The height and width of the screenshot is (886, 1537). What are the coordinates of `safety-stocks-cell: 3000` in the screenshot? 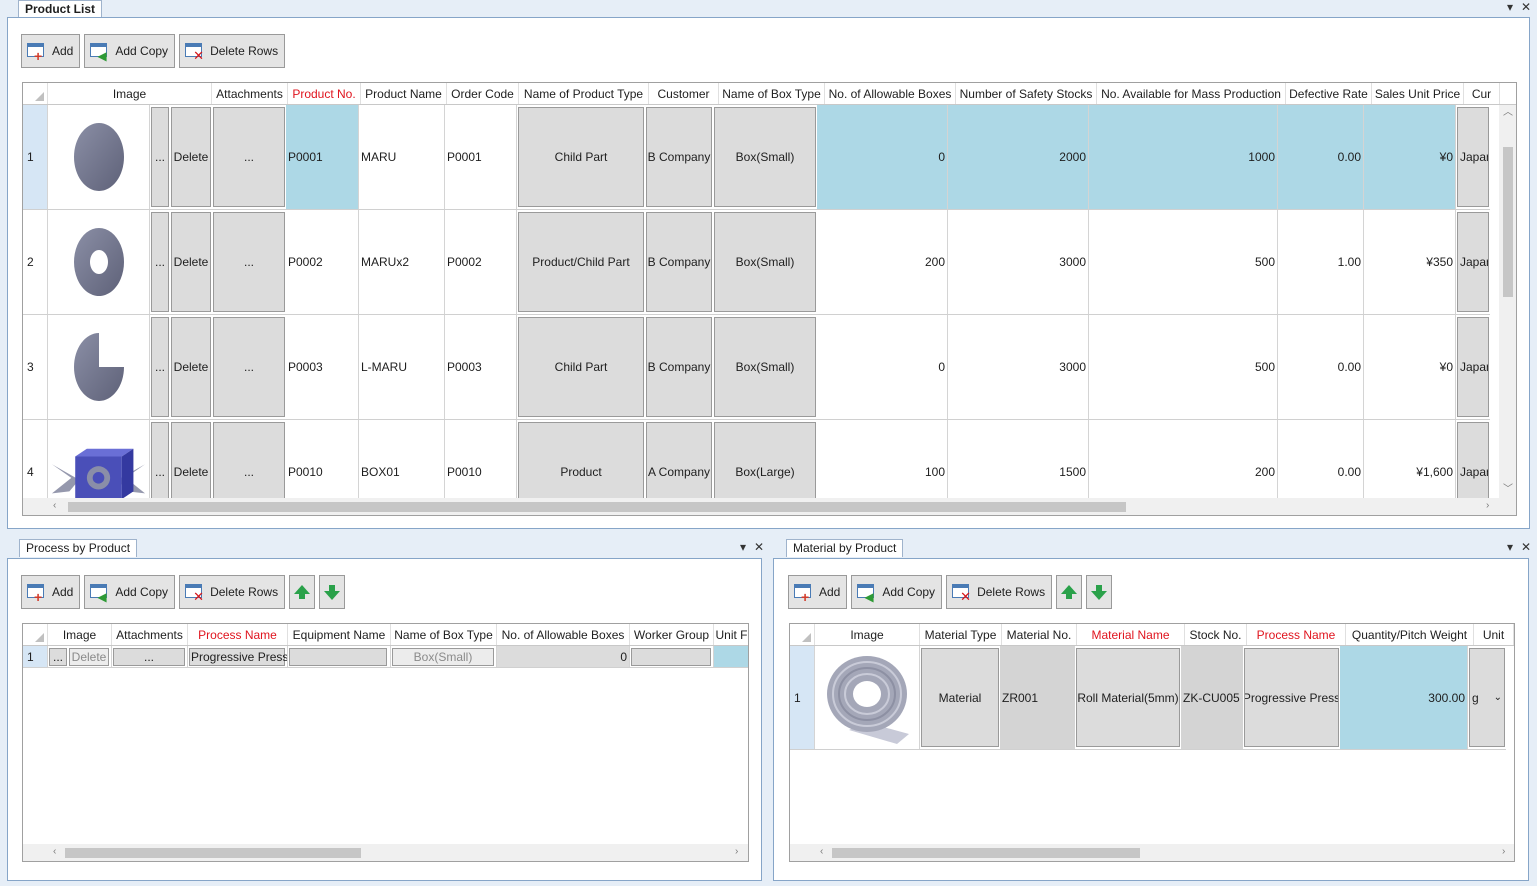 It's located at (1018, 262).